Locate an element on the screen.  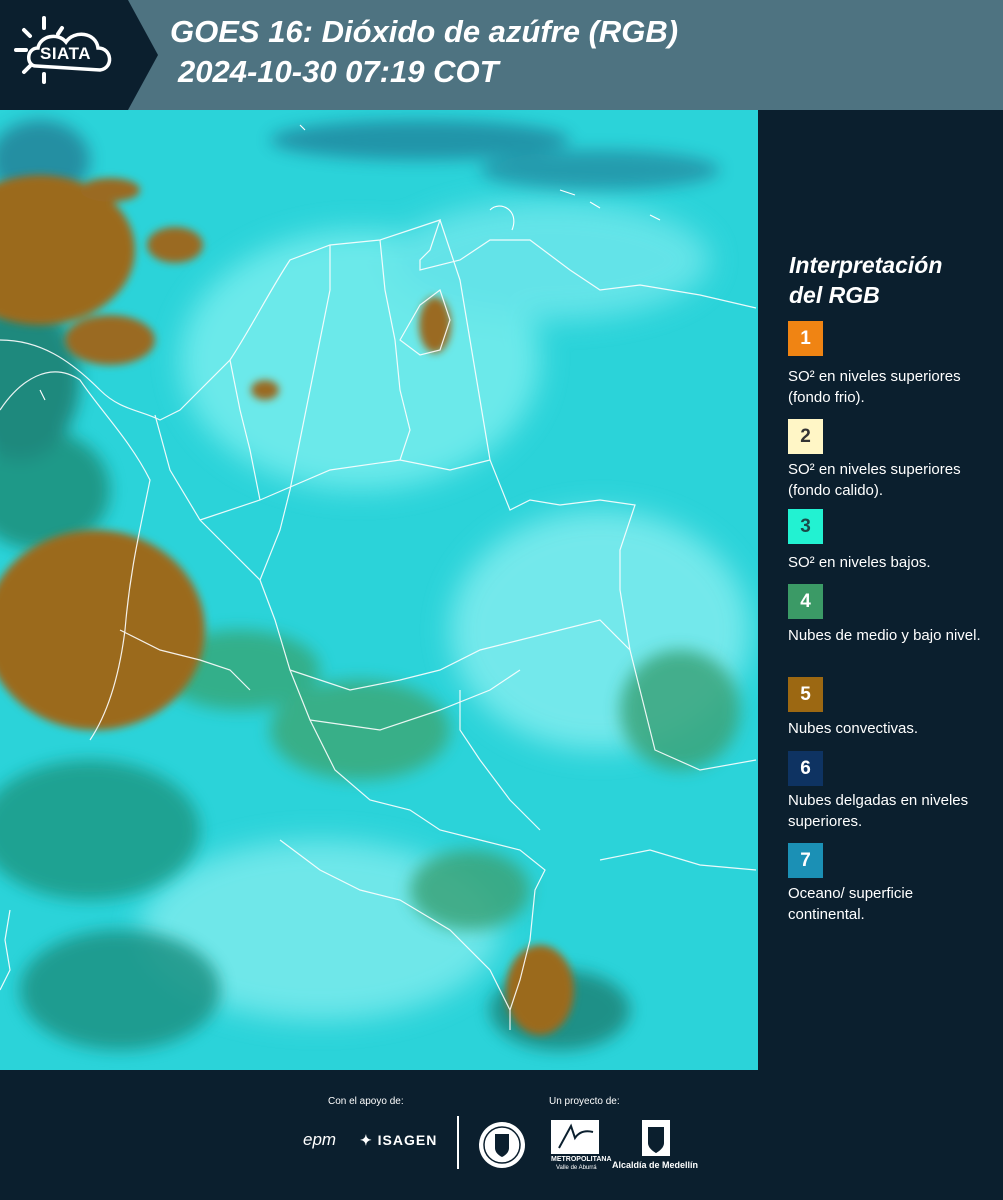
page-subtitle-datetime: 2024-10-30 07:19 COT is located at coordinates (338, 71).